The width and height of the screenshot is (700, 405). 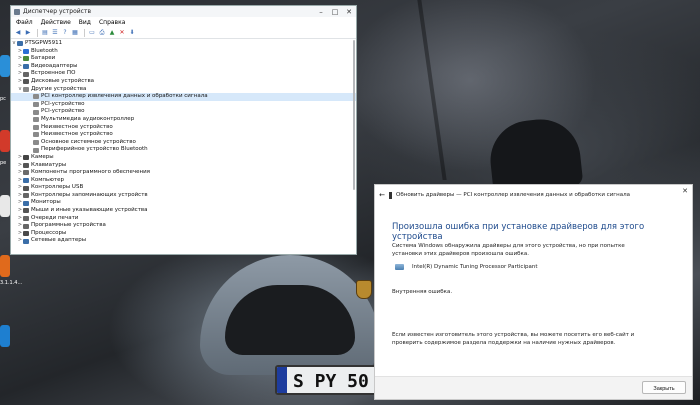 What do you see at coordinates (183, 44) in the screenshot?
I see `tree-root: v PTSGPW5911` at bounding box center [183, 44].